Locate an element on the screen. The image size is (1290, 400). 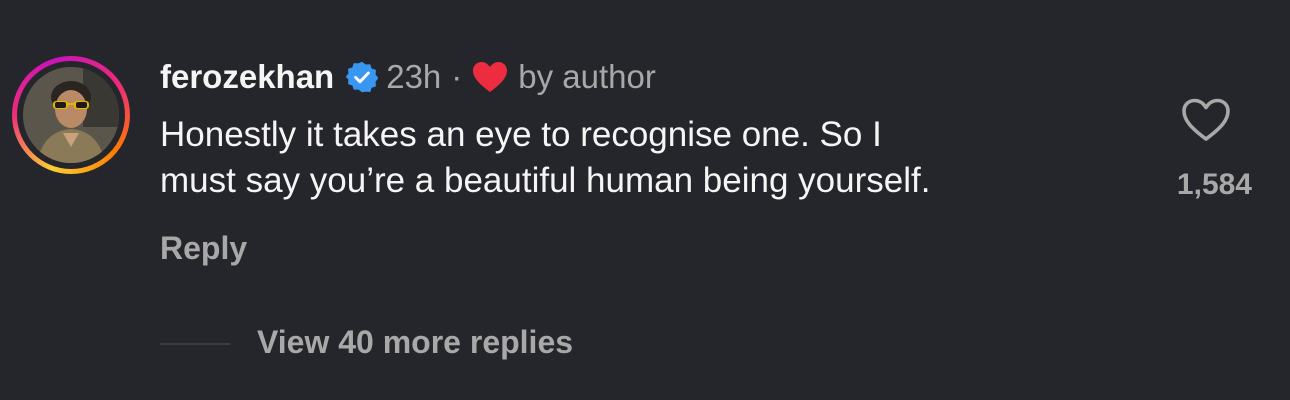
liked-by-author-label: by author is located at coordinates (587, 76).